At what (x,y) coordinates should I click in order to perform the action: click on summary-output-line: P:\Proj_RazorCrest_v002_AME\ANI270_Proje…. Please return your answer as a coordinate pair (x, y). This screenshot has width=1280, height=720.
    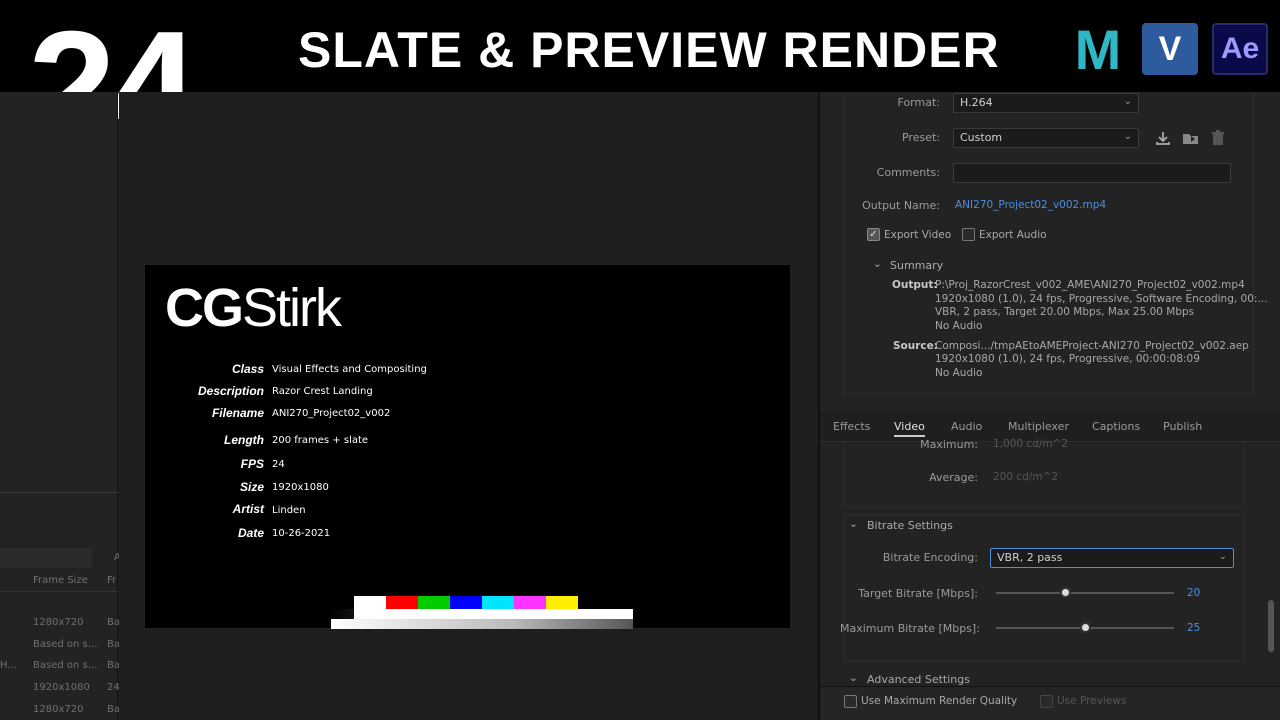
    Looking at the image, I should click on (1090, 285).